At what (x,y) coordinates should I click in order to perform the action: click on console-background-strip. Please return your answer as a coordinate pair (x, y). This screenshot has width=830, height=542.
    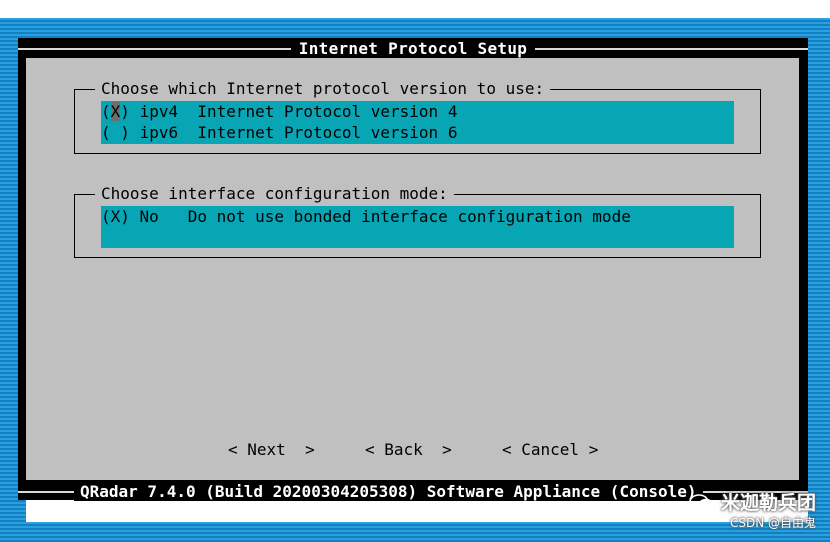
    Looking at the image, I should click on (815, 280).